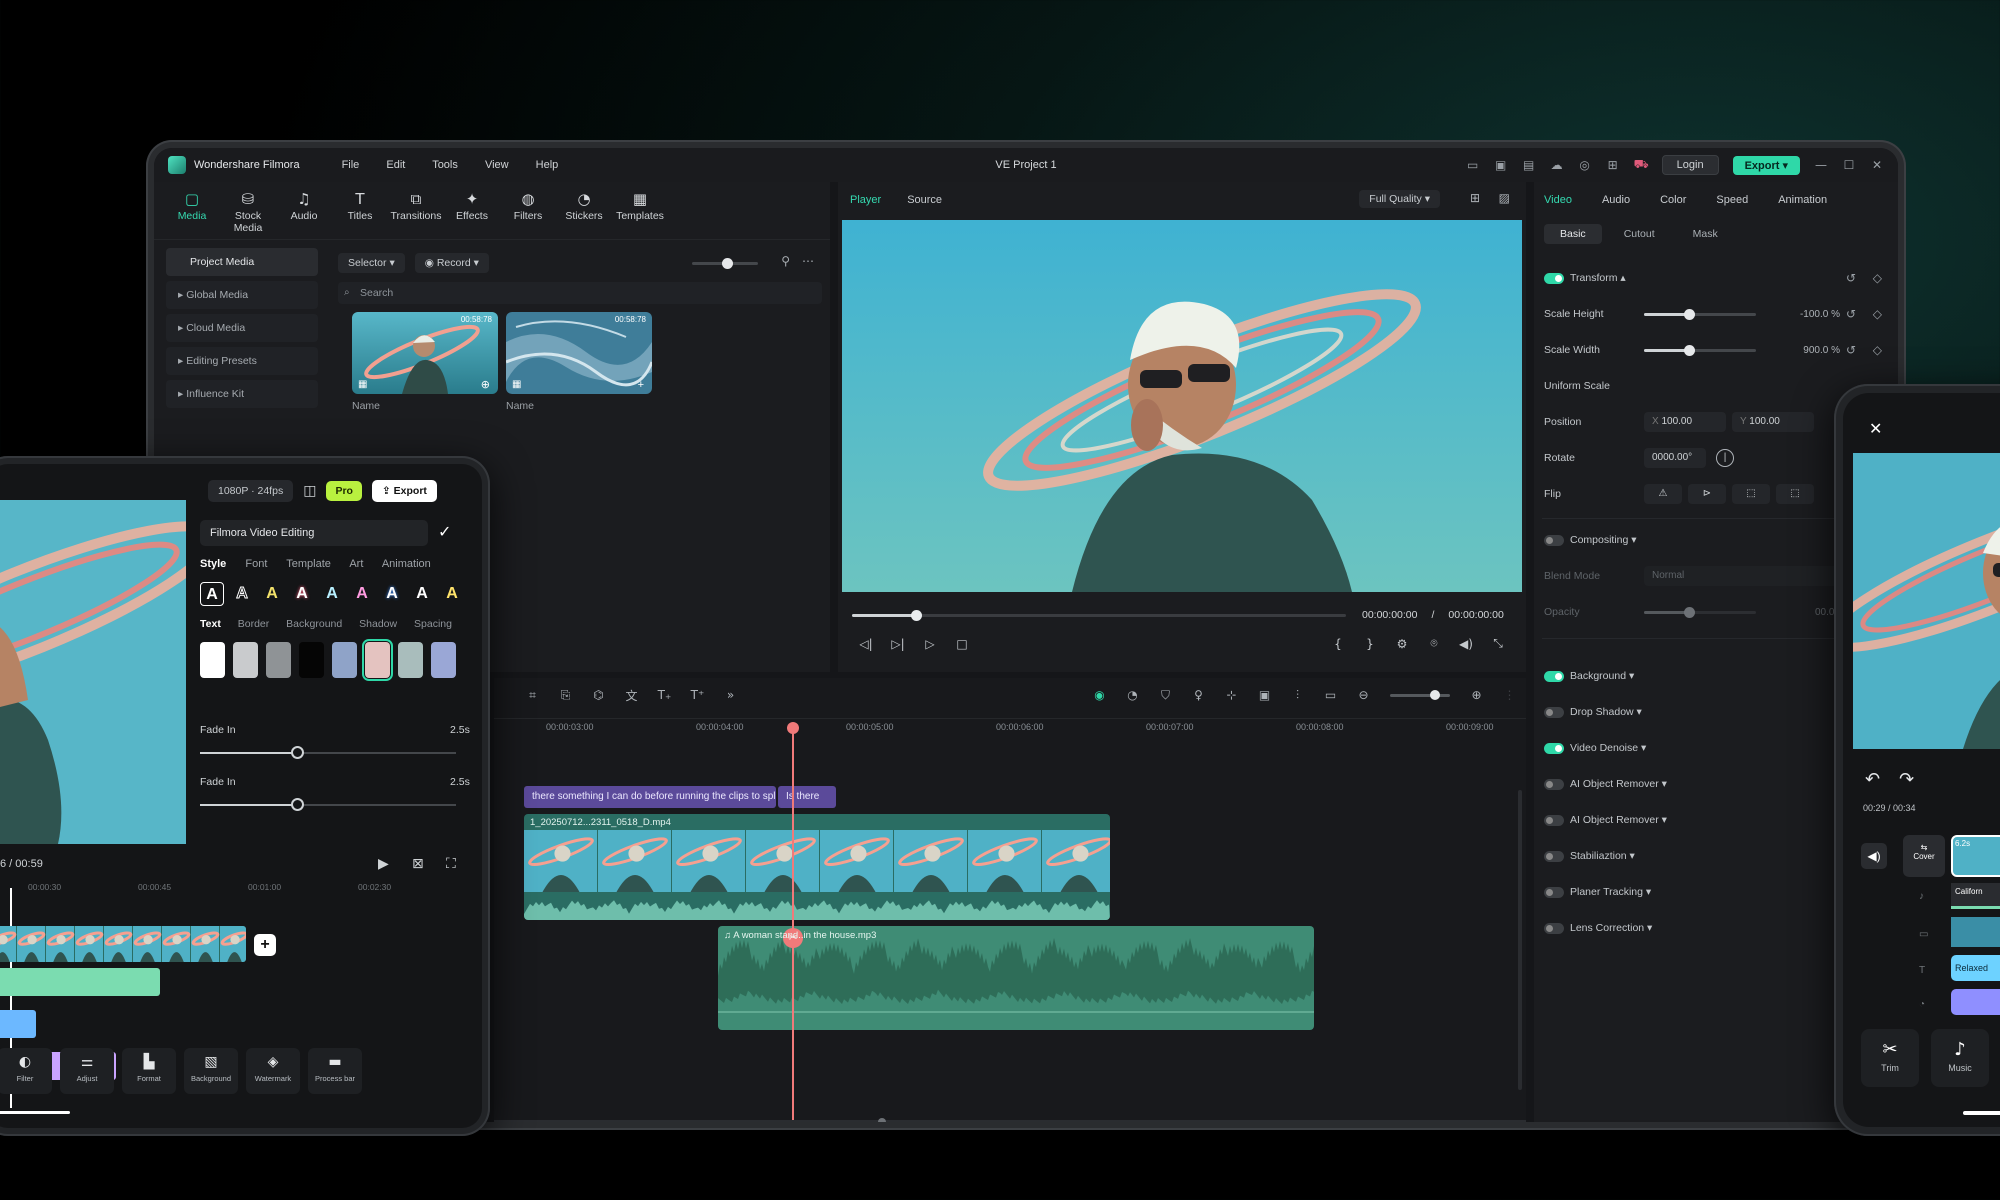 This screenshot has height=1200, width=2000. What do you see at coordinates (1975, 1002) in the screenshot?
I see `phone-sticker-clip` at bounding box center [1975, 1002].